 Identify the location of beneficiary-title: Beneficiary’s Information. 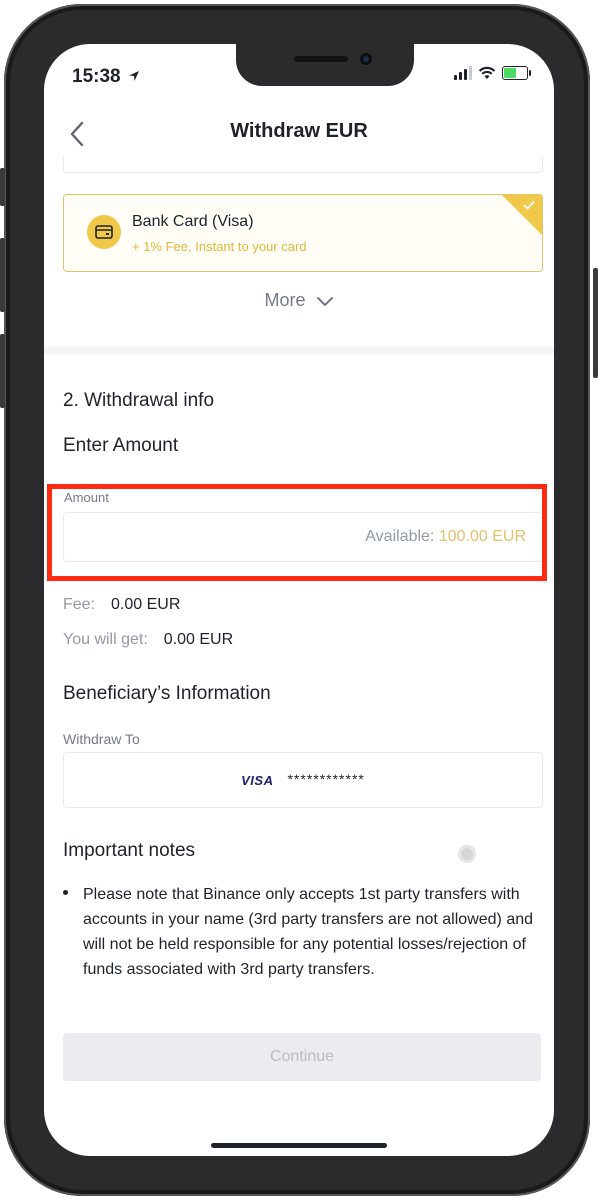
(167, 693).